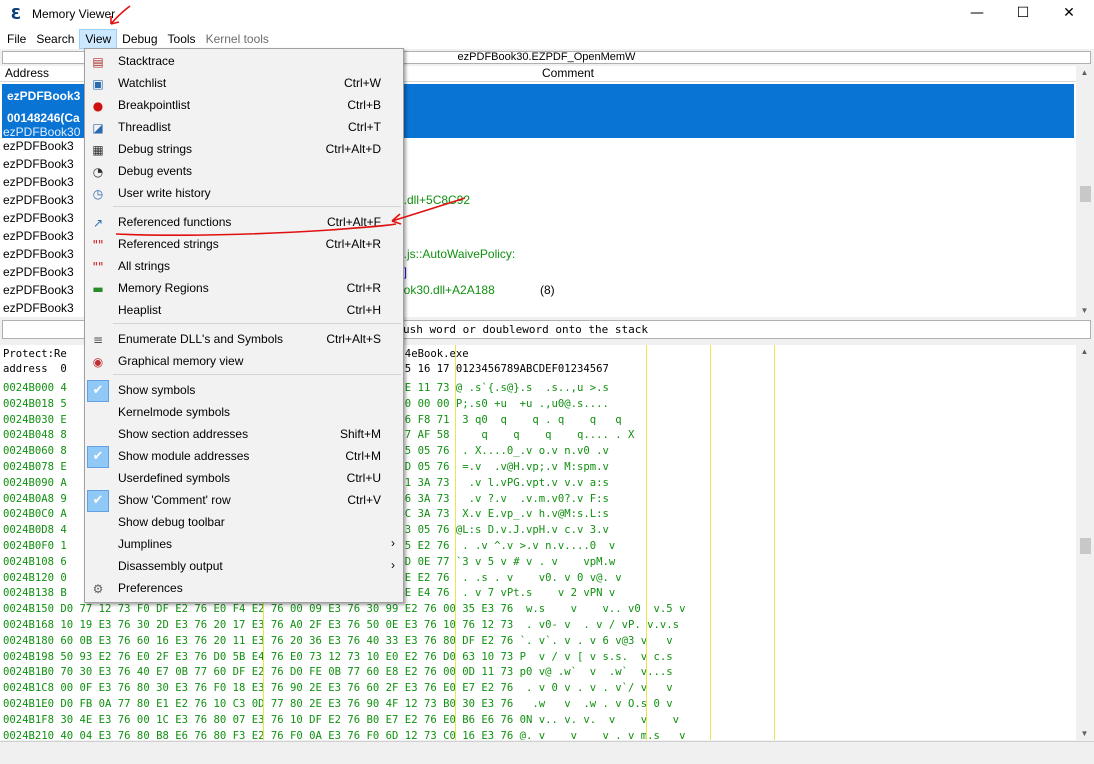  I want to click on menu-kernel-tools: Kernel tools, so click(237, 39).